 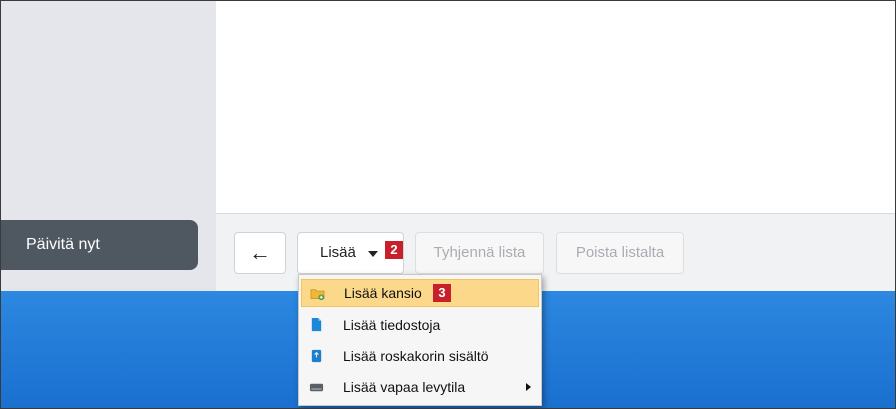 What do you see at coordinates (373, 254) in the screenshot?
I see `caret-down-icon` at bounding box center [373, 254].